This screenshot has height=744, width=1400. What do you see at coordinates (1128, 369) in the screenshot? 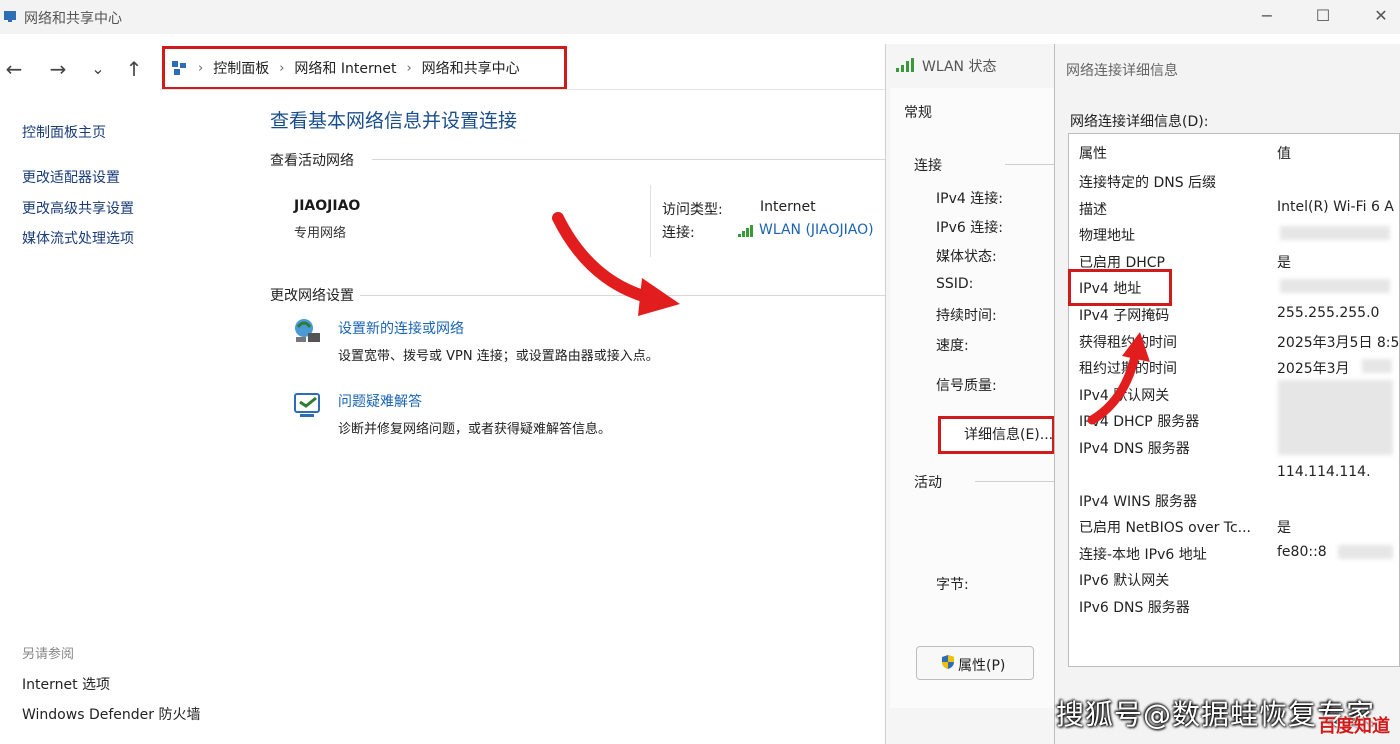
I see `detail-property: 租约过期的时间` at bounding box center [1128, 369].